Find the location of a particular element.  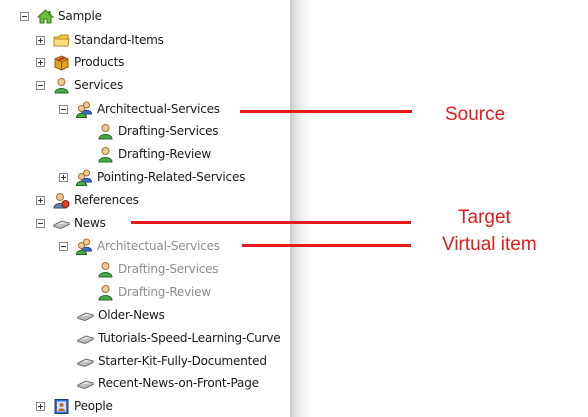

tree-item-drafting-review: Drafting-Review is located at coordinates (154, 154).